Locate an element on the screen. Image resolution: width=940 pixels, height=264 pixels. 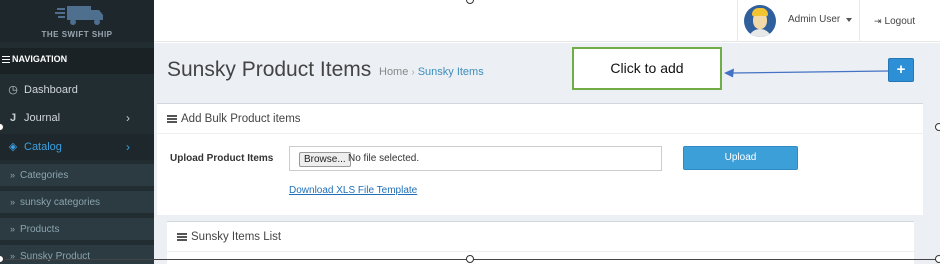
sidebar-subitem-sunsky-categories: » sunsky categories is located at coordinates (77, 202).